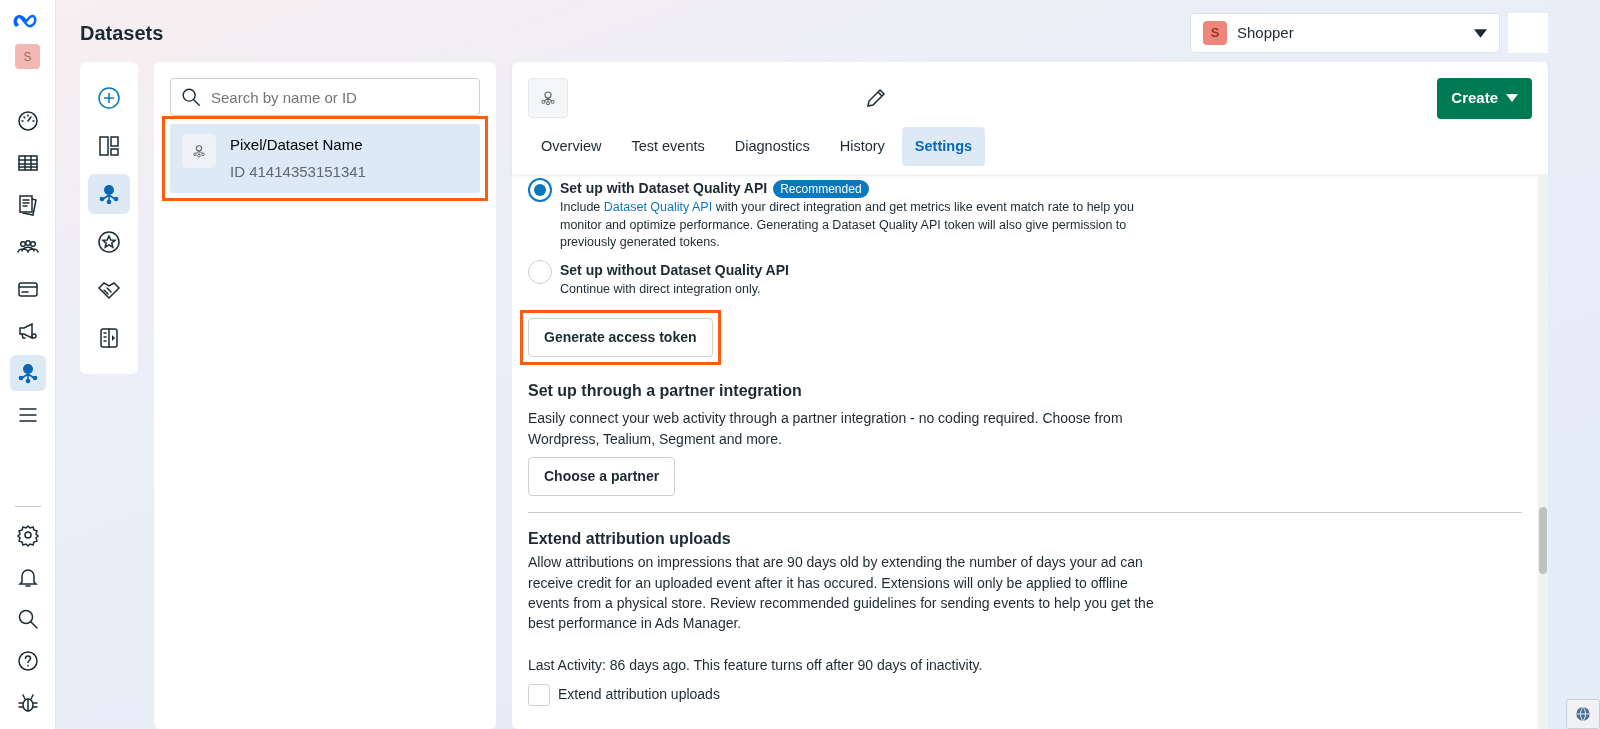 The height and width of the screenshot is (729, 1600). What do you see at coordinates (298, 171) in the screenshot?
I see `dataset-id: ID 41414353151341` at bounding box center [298, 171].